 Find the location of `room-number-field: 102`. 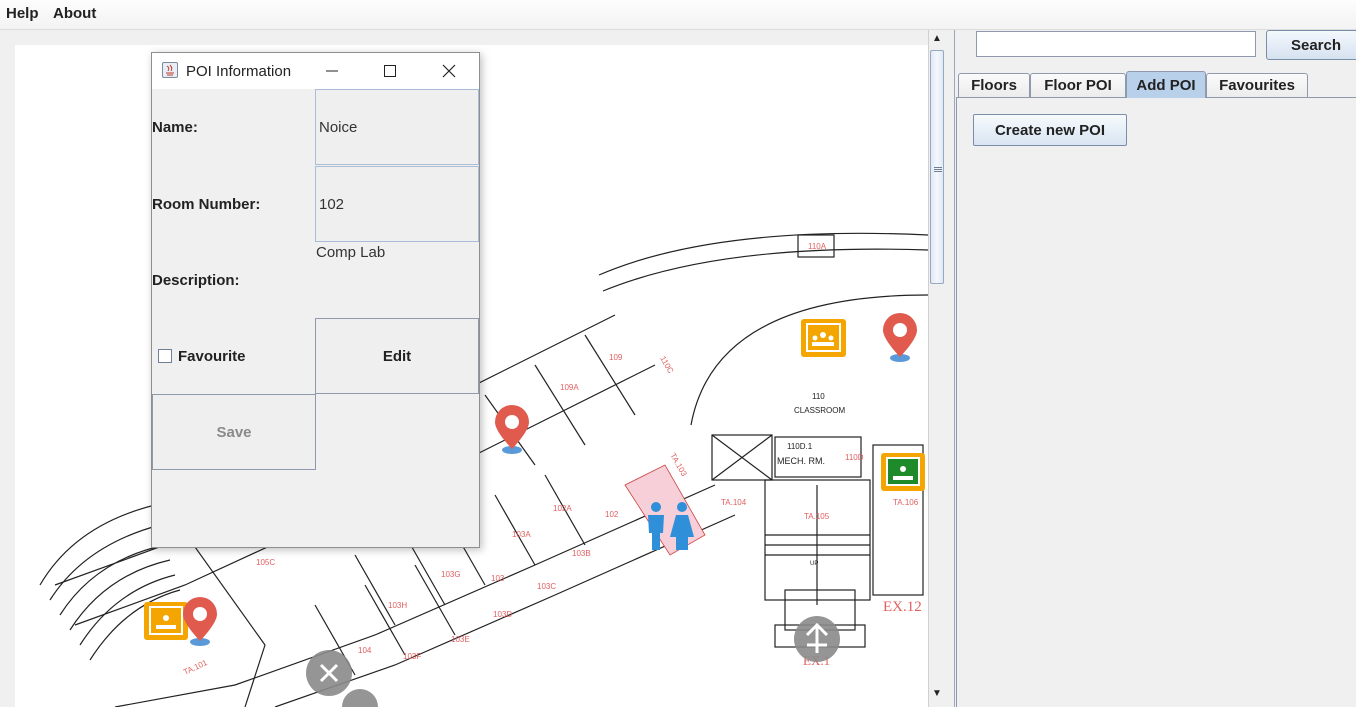

room-number-field: 102 is located at coordinates (397, 204).